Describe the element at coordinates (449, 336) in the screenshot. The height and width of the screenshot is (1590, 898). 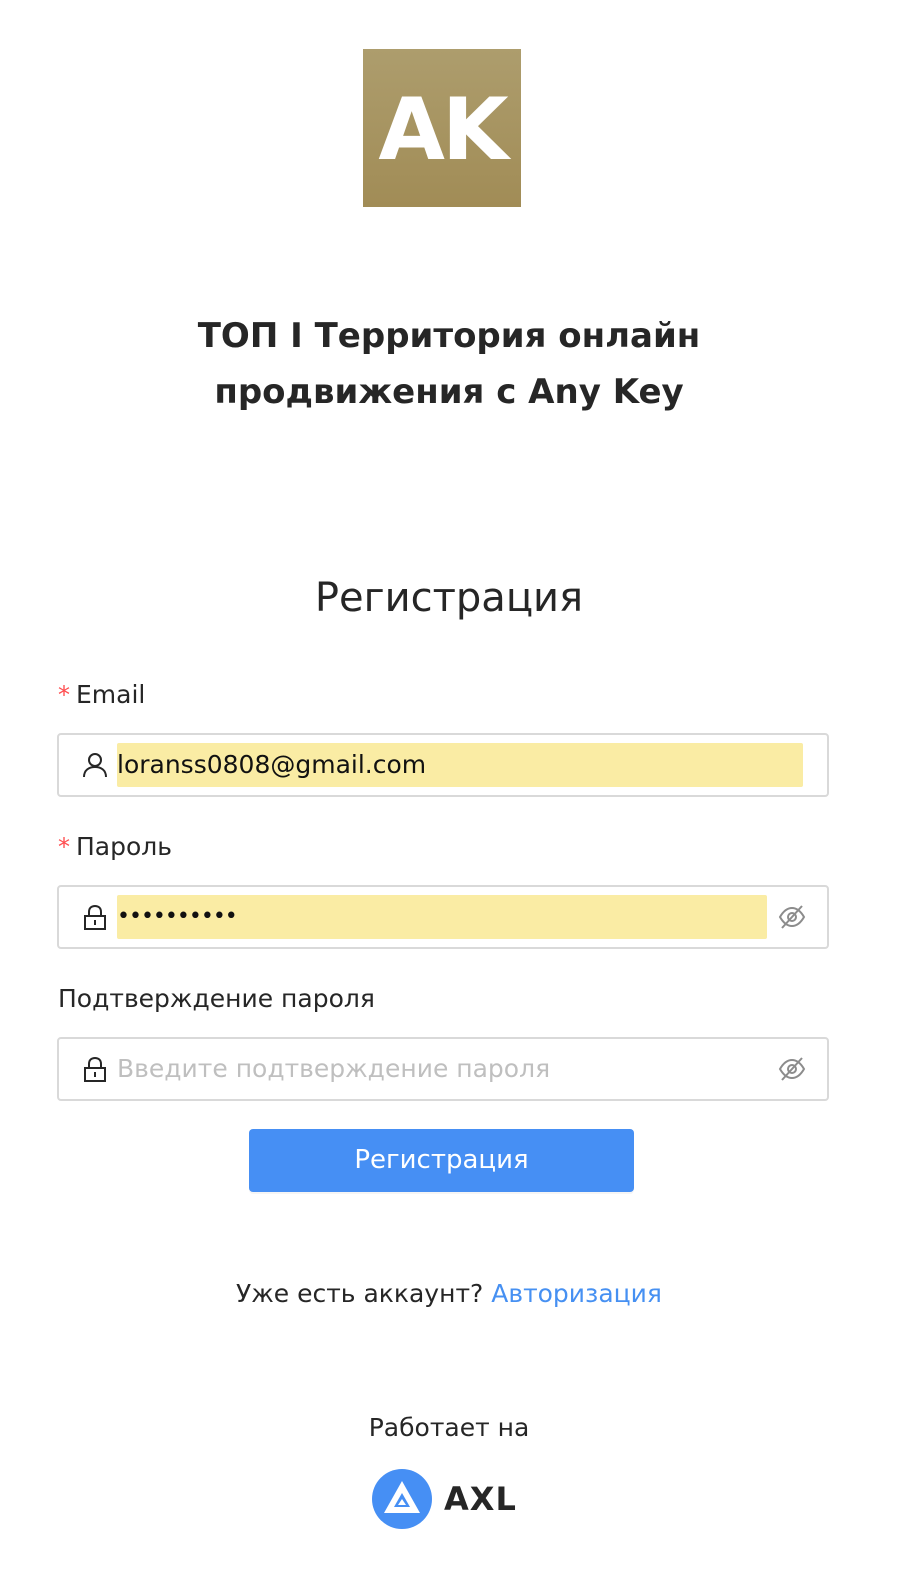
I see `org-title-line-1: ТОП I Территория онлайн` at that location.